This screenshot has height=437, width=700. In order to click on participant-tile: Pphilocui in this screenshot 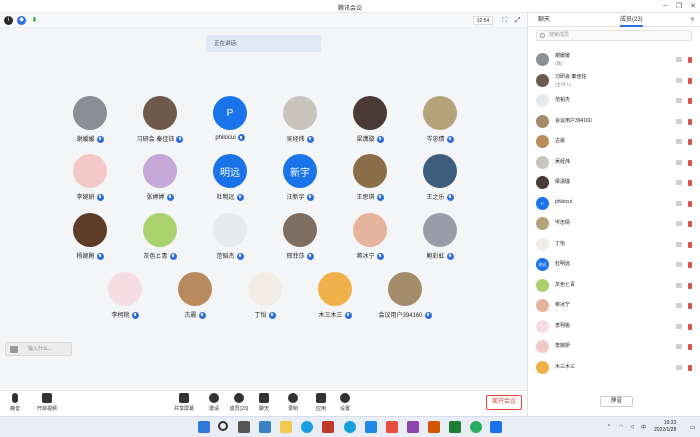, I will do `click(230, 126)`.